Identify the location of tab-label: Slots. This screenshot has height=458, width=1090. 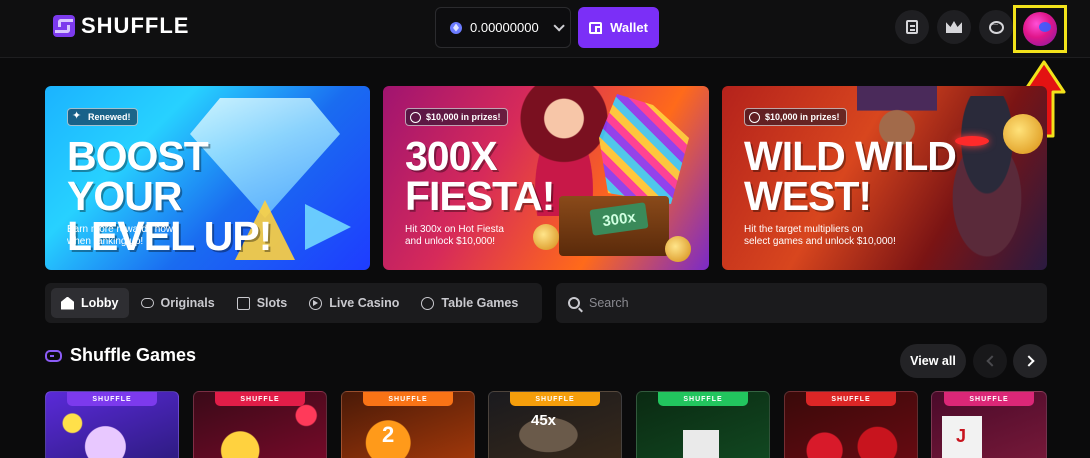
(272, 303).